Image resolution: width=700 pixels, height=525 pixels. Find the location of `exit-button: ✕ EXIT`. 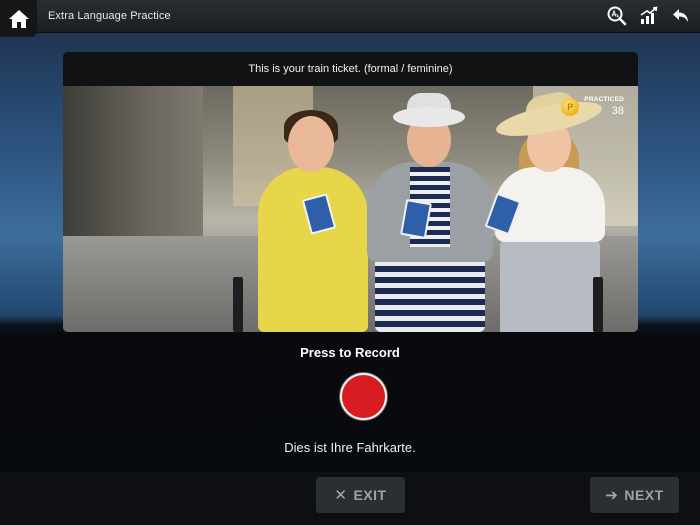

exit-button: ✕ EXIT is located at coordinates (360, 495).